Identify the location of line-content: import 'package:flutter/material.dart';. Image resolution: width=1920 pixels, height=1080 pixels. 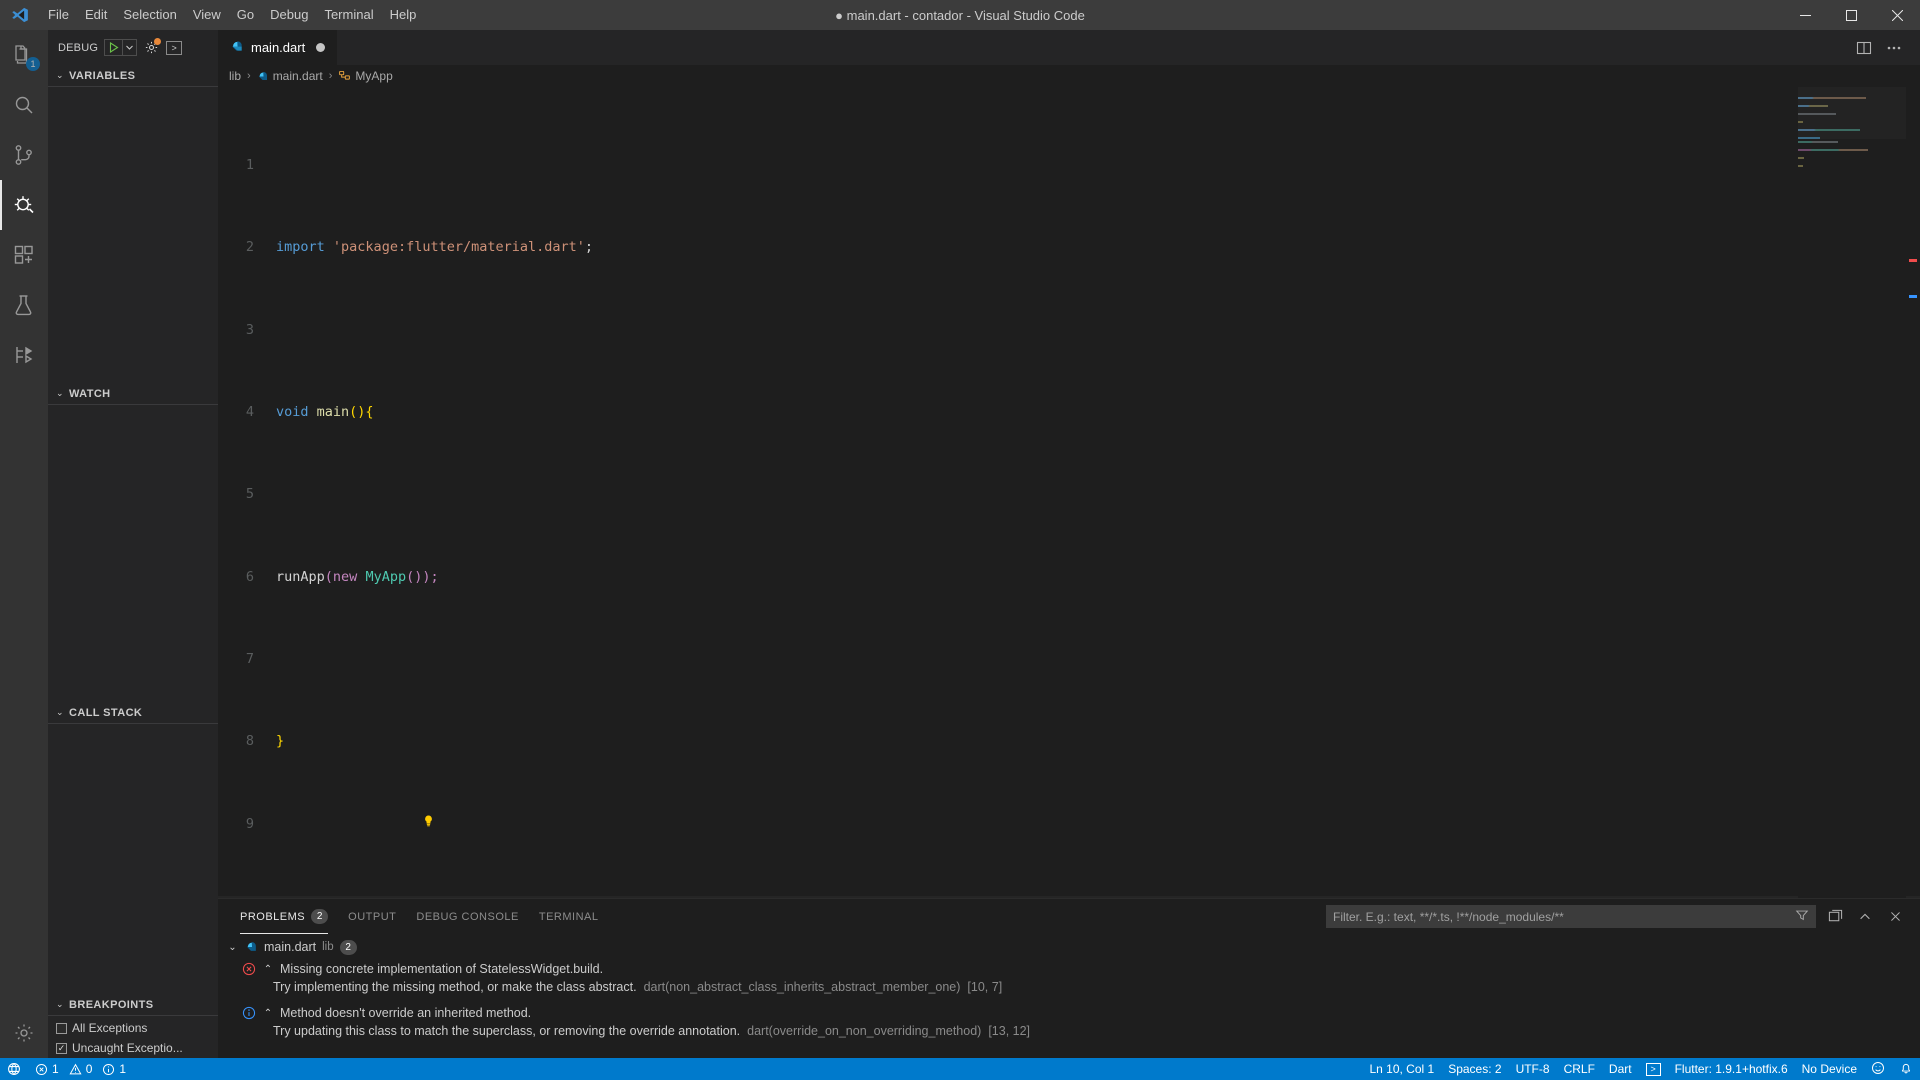
(1098, 247).